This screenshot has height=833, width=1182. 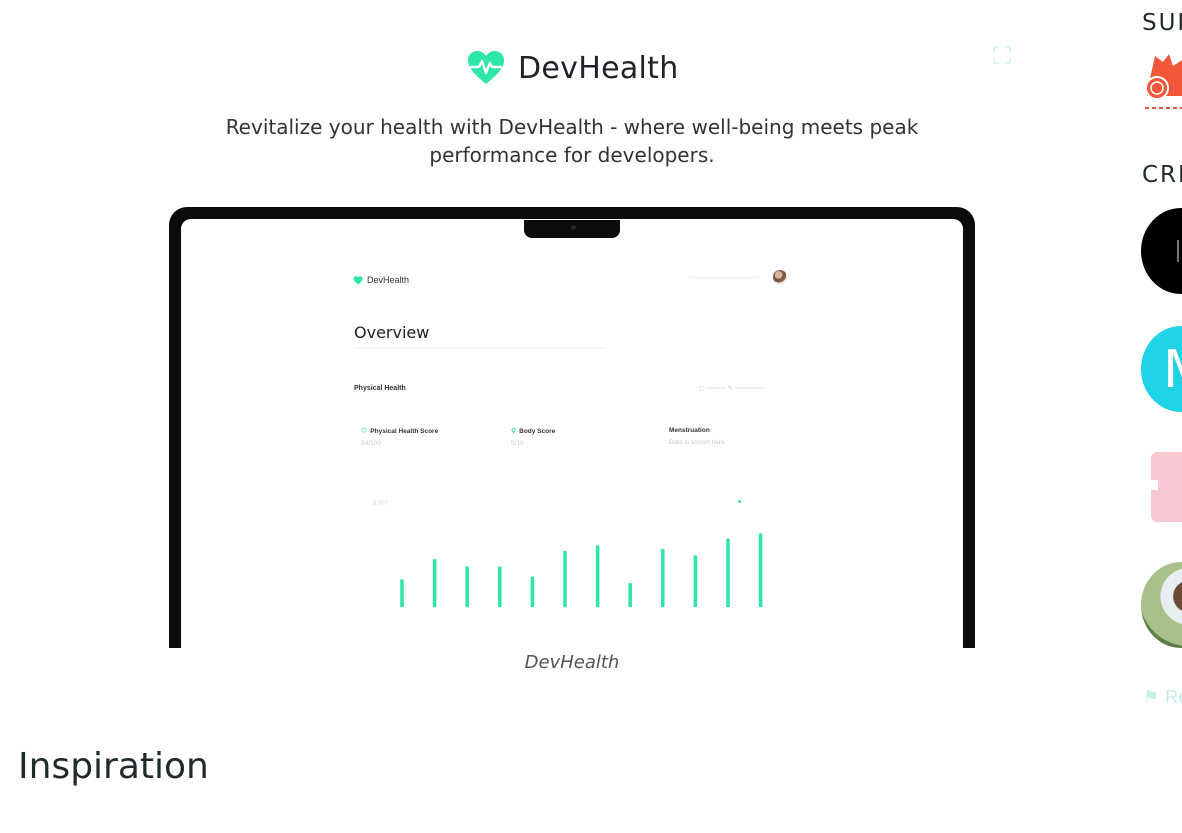 I want to click on creators-heading: CRI, so click(x=1162, y=175).